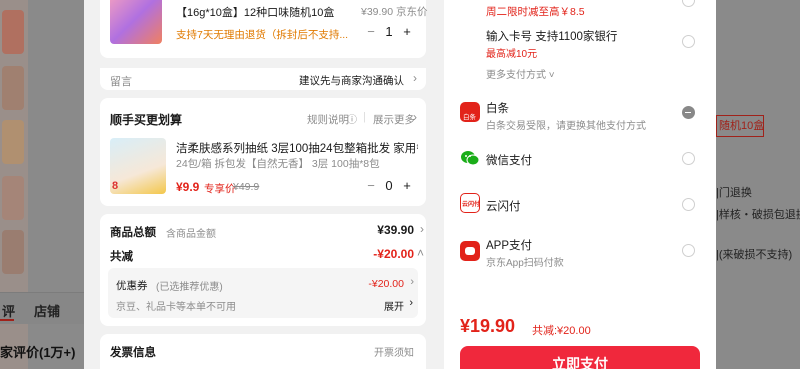 Image resolution: width=800 pixels, height=369 pixels. I want to click on addon-title: 顺手买更划算, so click(146, 120).